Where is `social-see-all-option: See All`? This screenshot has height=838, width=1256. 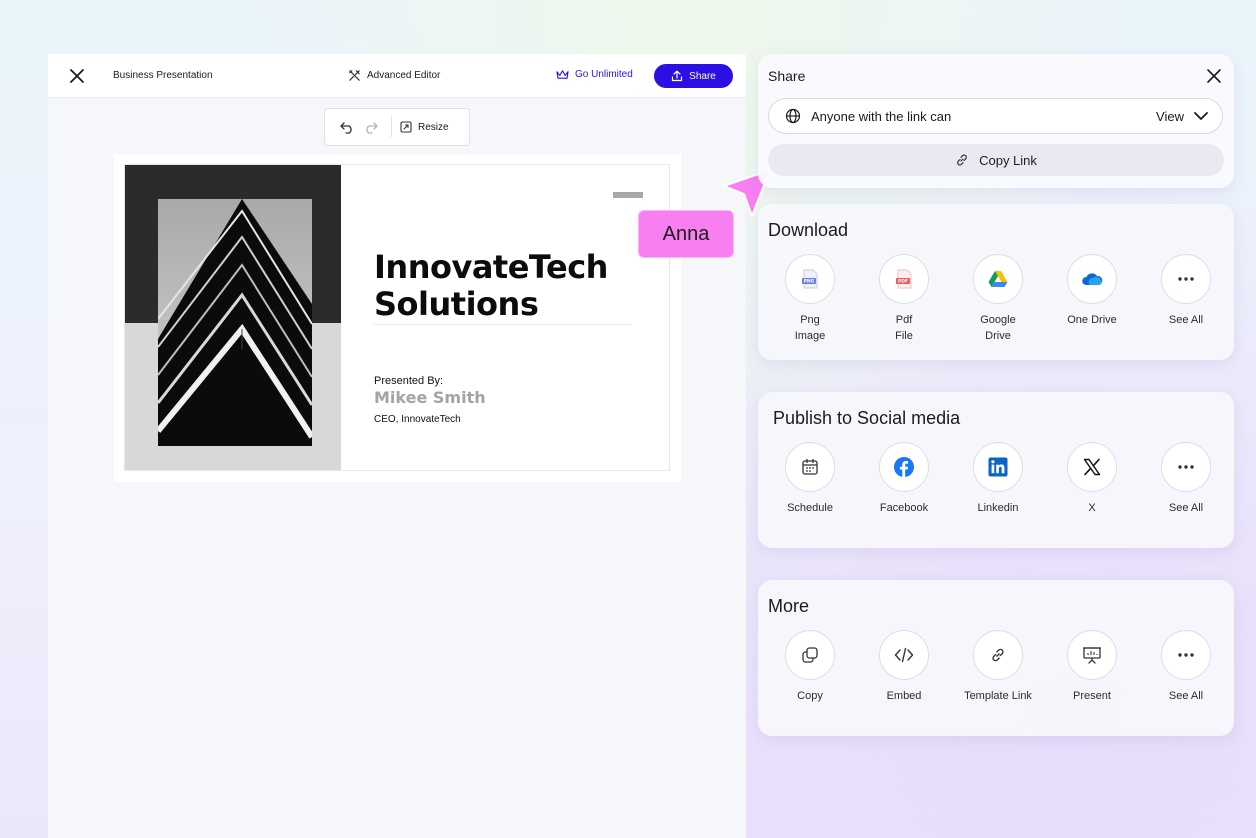 social-see-all-option: See All is located at coordinates (1186, 479).